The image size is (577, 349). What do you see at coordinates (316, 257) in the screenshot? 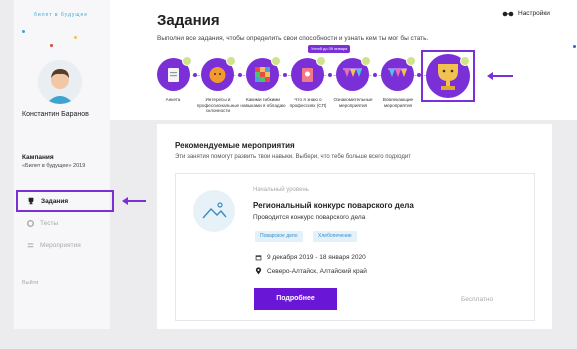
I see `event-dates-text: 9 декабря 2019 - 18 января 2020` at bounding box center [316, 257].